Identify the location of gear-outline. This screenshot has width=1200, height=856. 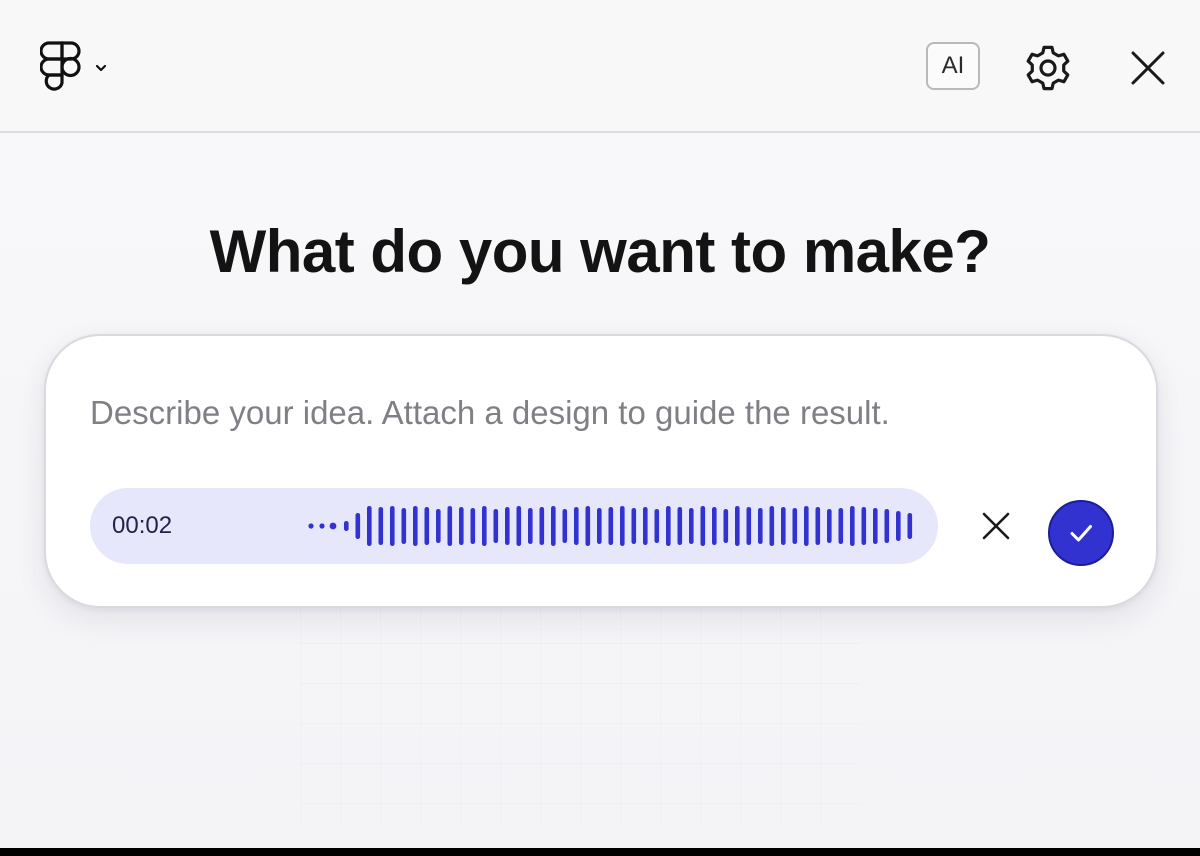
(1048, 68).